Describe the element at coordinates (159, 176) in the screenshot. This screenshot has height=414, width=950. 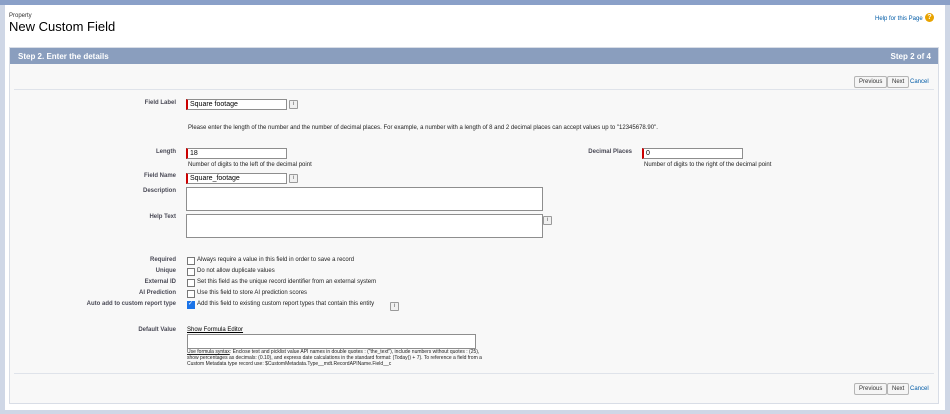
I see `field-name-label: Field Name` at that location.